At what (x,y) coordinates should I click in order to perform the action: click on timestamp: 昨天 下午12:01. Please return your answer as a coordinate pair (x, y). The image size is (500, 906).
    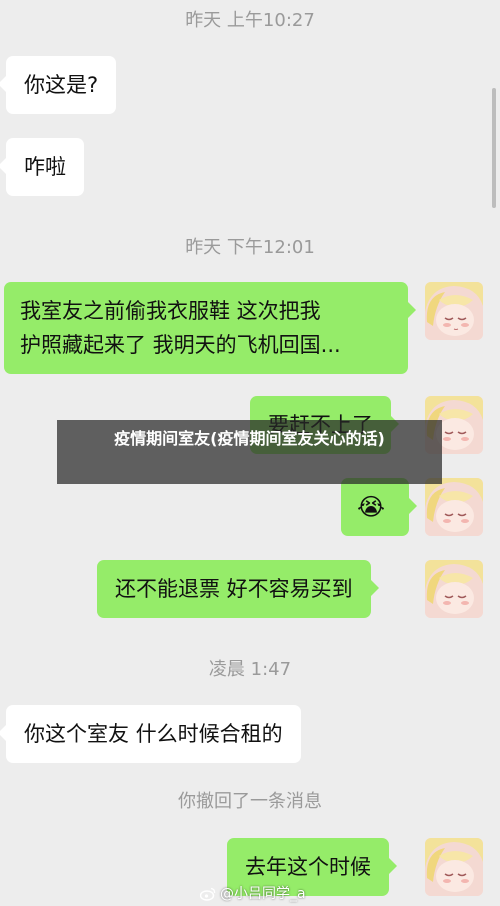
    Looking at the image, I should click on (250, 247).